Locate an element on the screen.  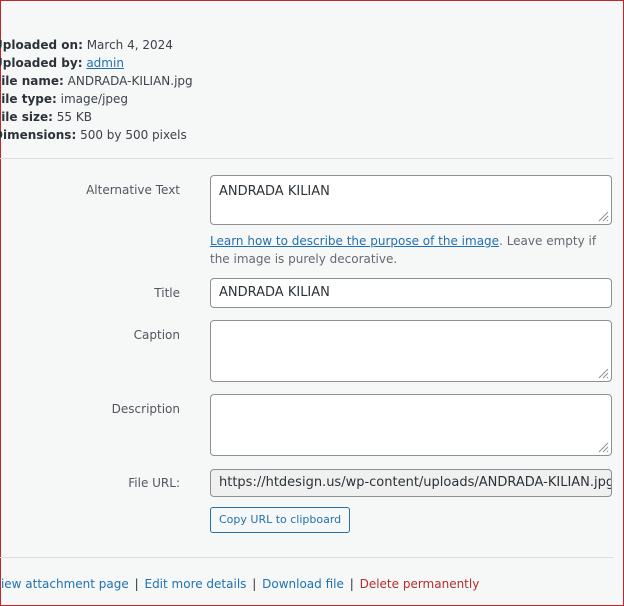
frame-border-top is located at coordinates (312, 0).